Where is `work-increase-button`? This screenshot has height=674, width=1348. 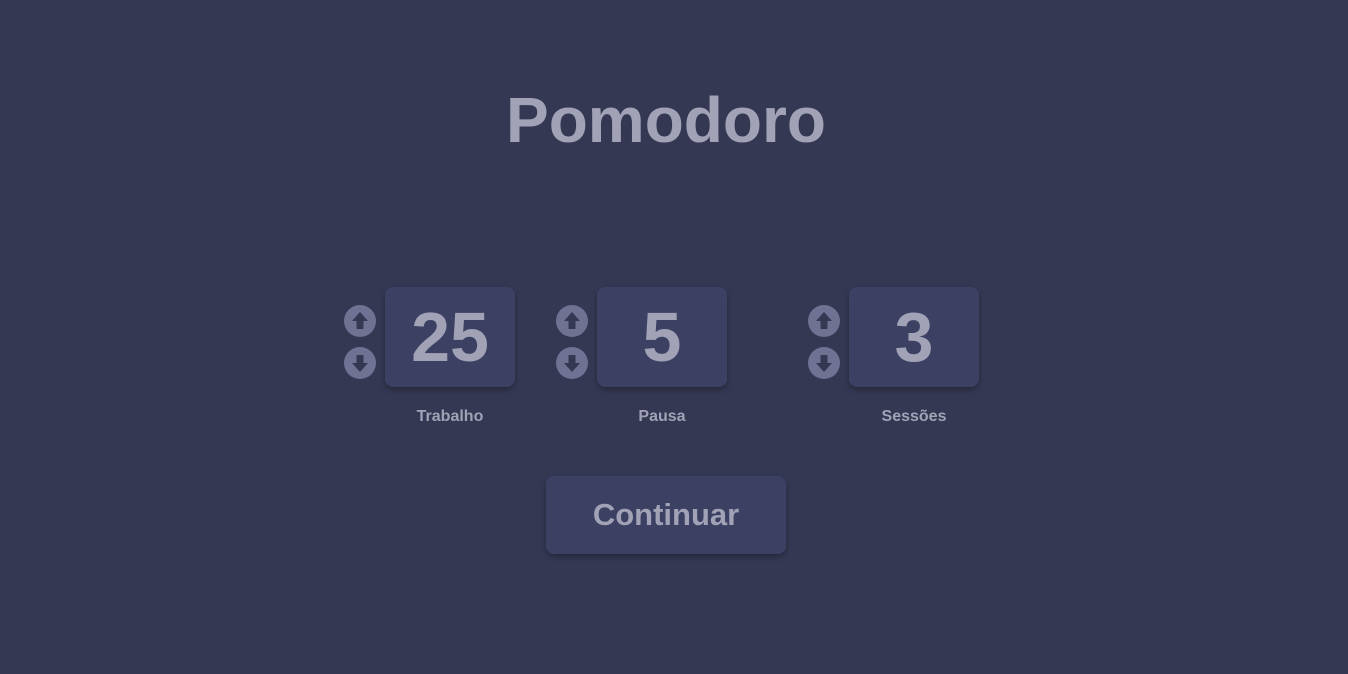 work-increase-button is located at coordinates (360, 321).